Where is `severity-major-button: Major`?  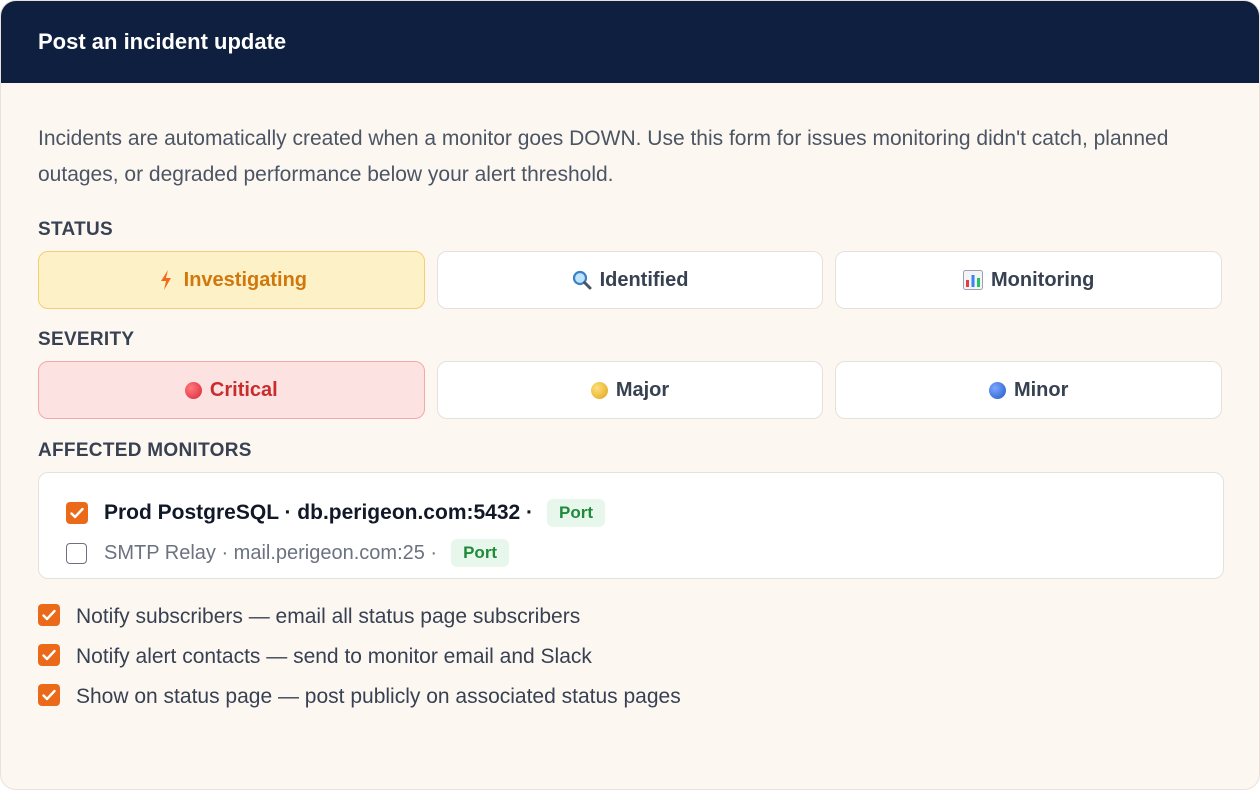
severity-major-button: Major is located at coordinates (630, 390).